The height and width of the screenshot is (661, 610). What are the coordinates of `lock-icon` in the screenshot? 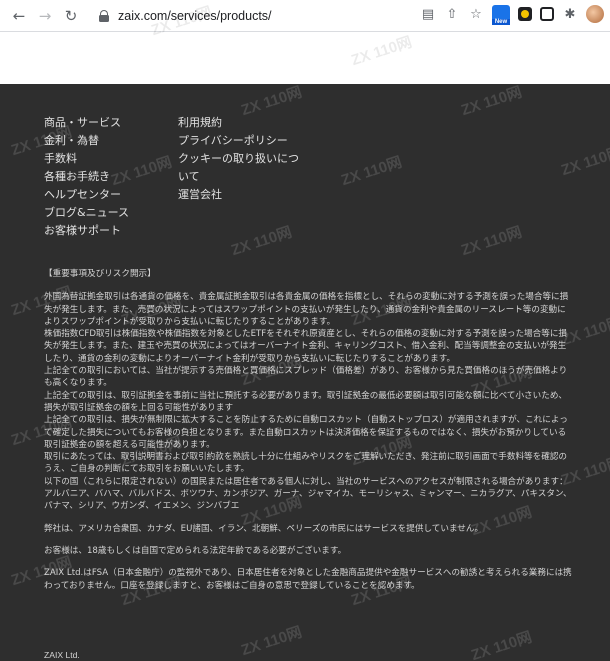 It's located at (104, 15).